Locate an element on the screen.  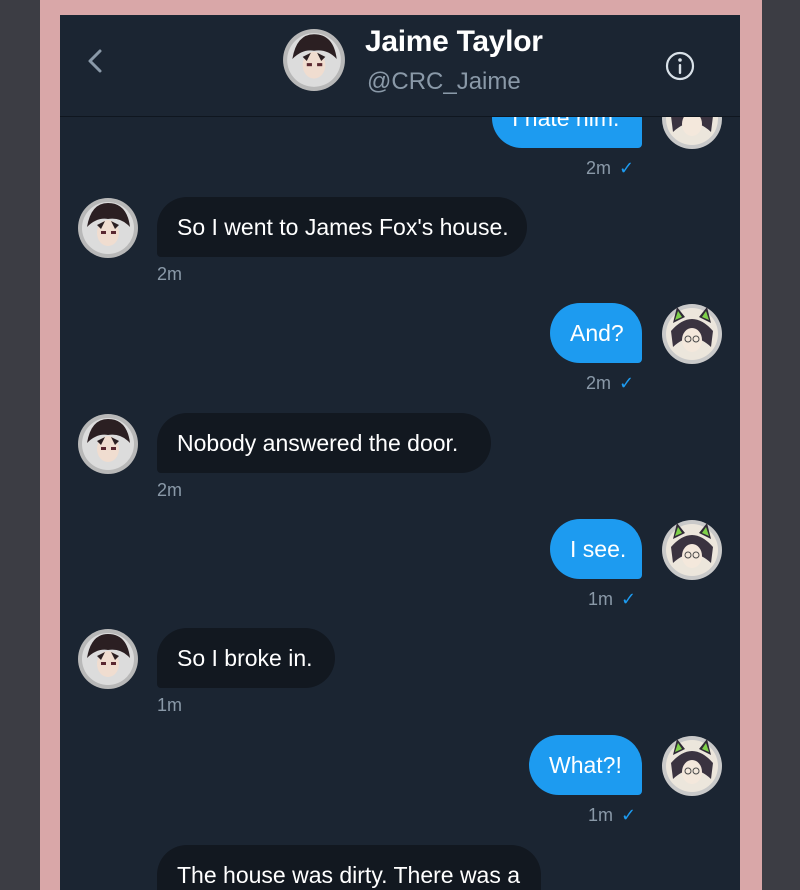
message-text: And? is located at coordinates (597, 333).